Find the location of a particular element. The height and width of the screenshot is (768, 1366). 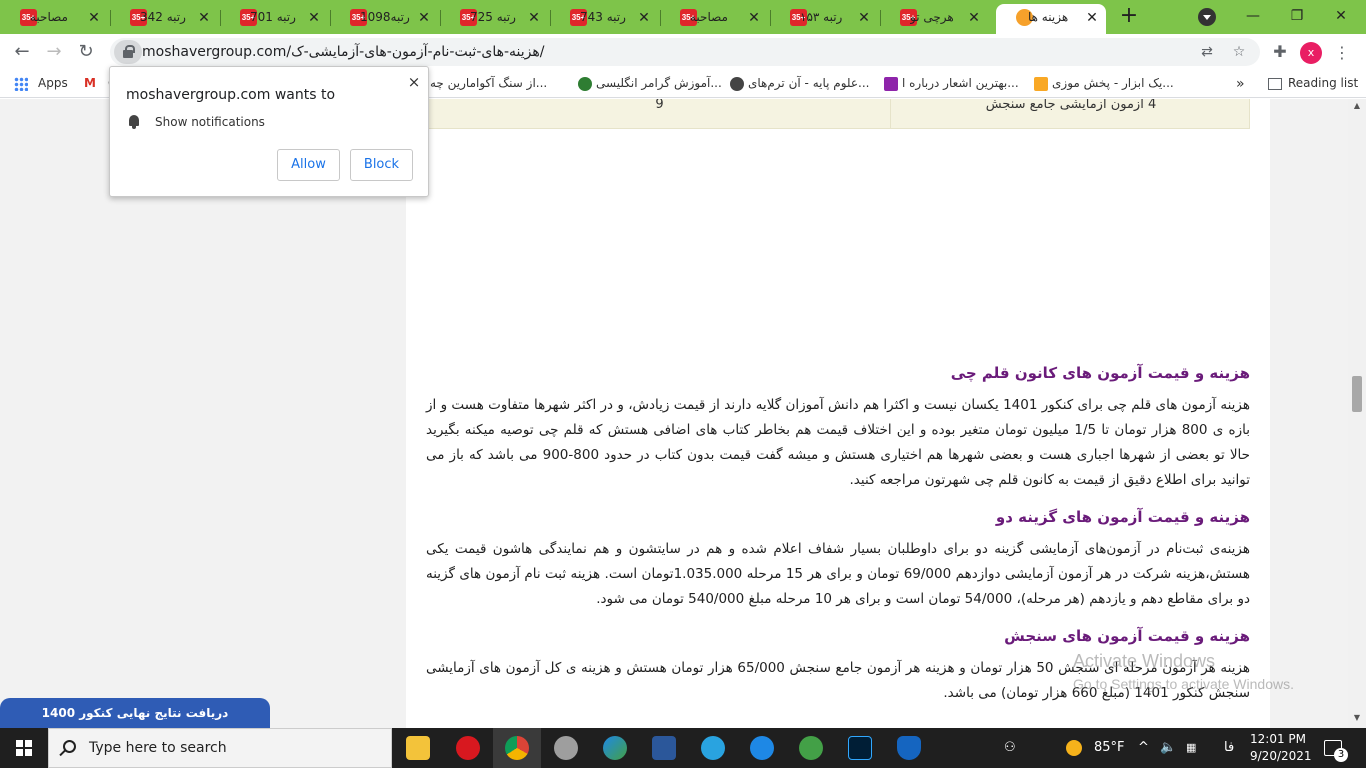

results-banner: دریافت نتایج نهایی کنکور 1400 is located at coordinates (135, 713).